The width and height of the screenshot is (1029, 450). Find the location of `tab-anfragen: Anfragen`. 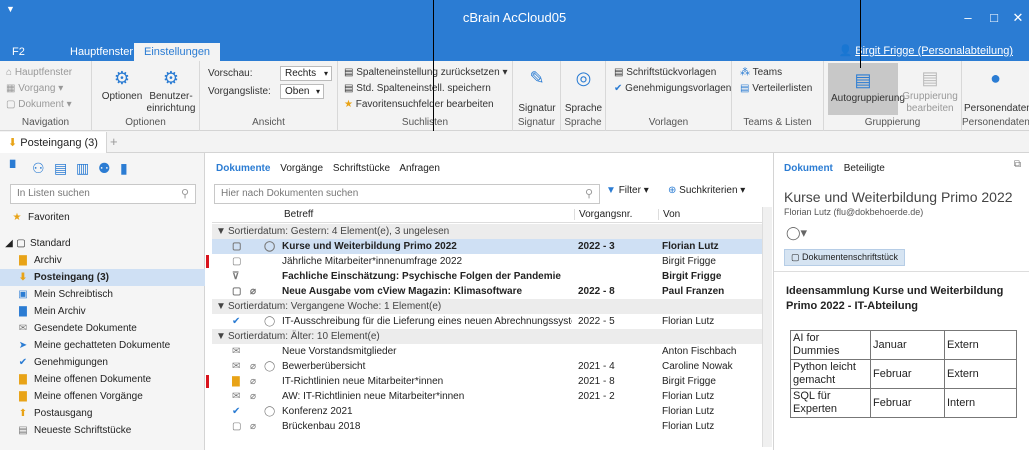

tab-anfragen: Anfragen is located at coordinates (419, 168).